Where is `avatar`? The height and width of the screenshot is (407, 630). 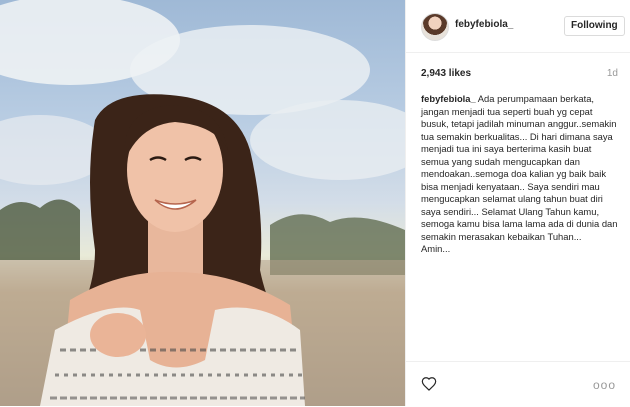 avatar is located at coordinates (435, 27).